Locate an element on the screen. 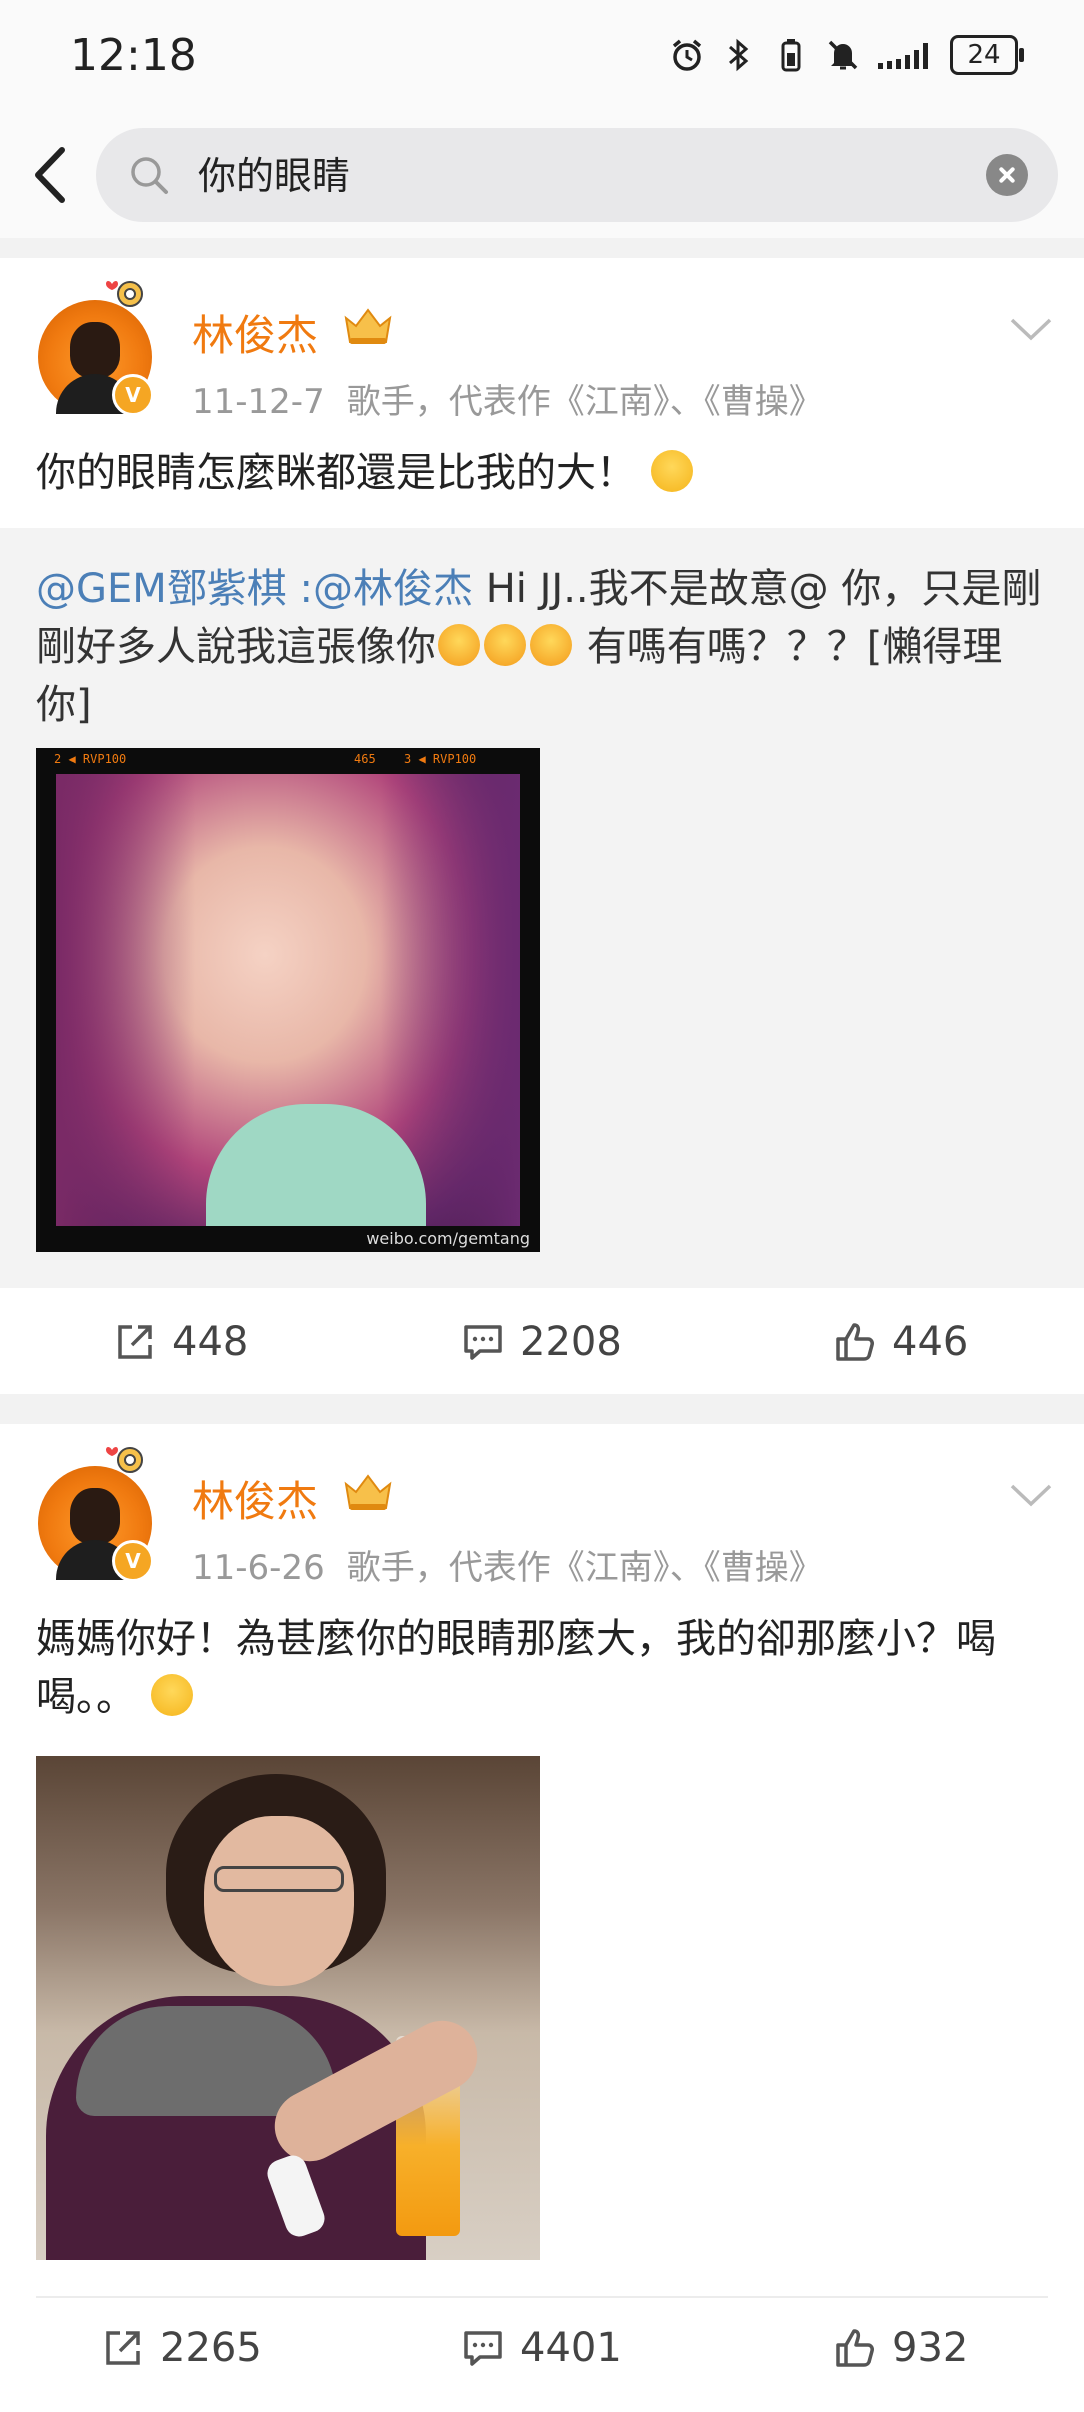 This screenshot has height=2412, width=1084. photo-watermark: weibo.com/gemtang is located at coordinates (448, 1238).